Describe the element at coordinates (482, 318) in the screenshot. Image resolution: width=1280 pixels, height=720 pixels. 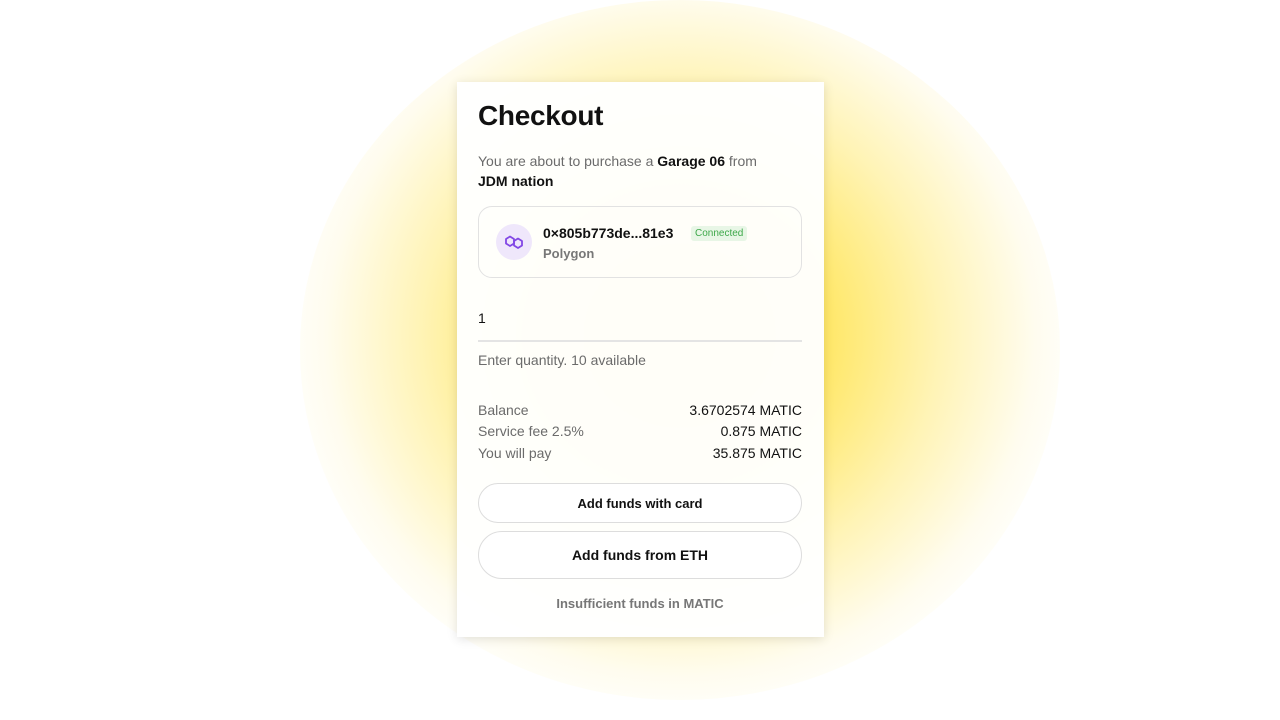
I see `quantity-input: 1` at that location.